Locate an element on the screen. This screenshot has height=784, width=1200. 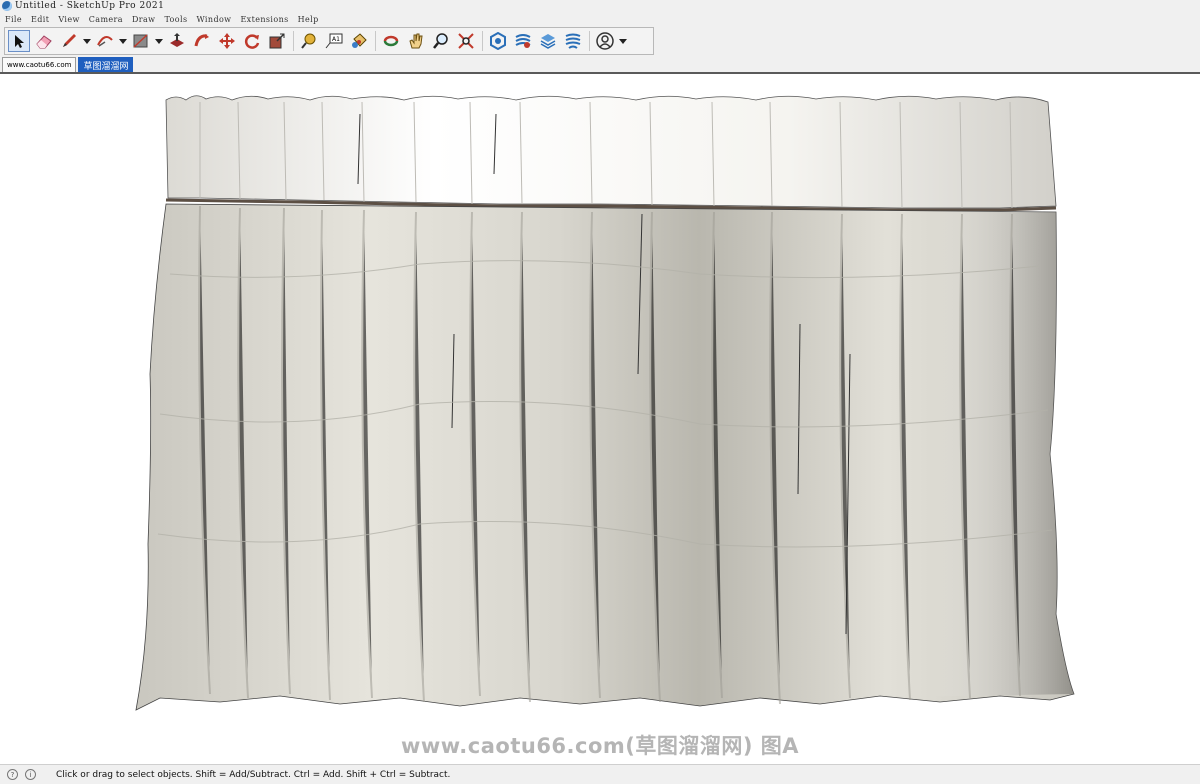
zoom-extents-tool-button is located at coordinates (466, 41).